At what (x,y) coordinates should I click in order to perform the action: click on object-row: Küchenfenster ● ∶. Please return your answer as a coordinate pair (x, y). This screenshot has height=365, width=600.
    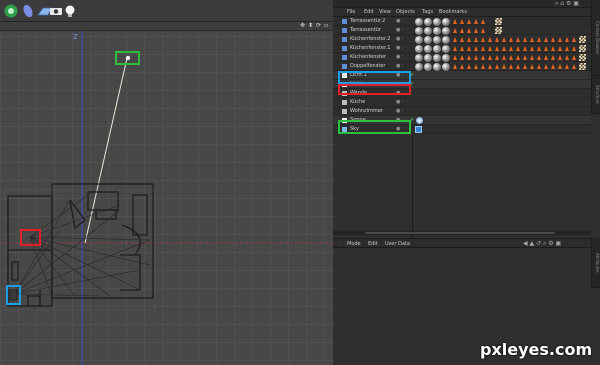
    Looking at the image, I should click on (462, 57).